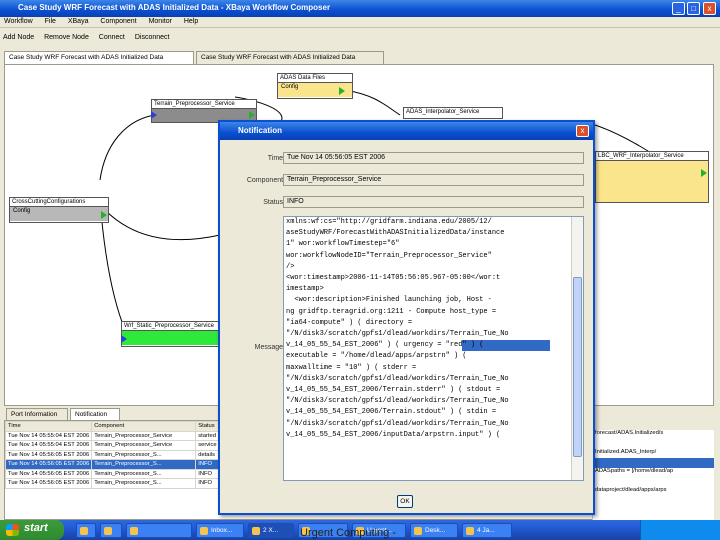 This screenshot has height=540, width=720. I want to click on details-cell: forecast/ADAS.Initialized/s, so click(629, 432).